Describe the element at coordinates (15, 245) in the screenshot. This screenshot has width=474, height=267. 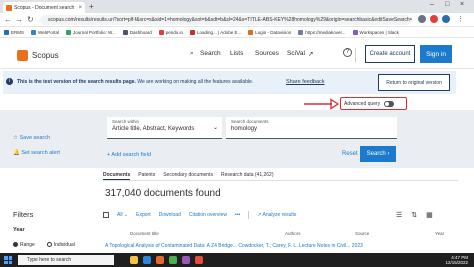
I see `radio-selected-icon` at that location.